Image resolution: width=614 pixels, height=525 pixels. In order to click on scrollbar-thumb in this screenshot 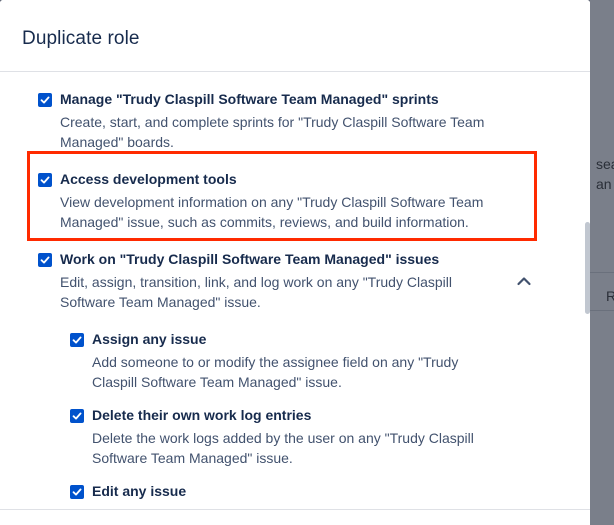, I will do `click(587, 268)`.